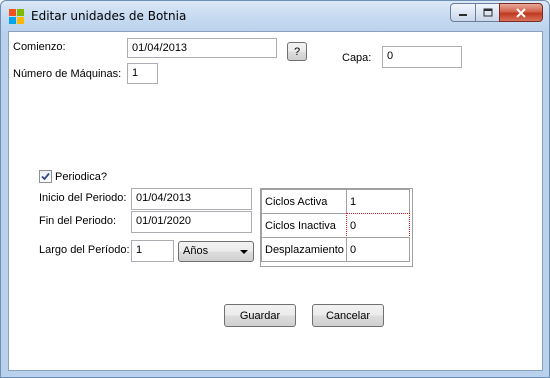 Image resolution: width=550 pixels, height=378 pixels. I want to click on app-icon, so click(17, 17).